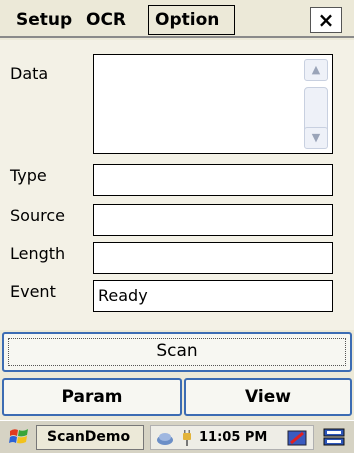 This screenshot has width=354, height=453. What do you see at coordinates (187, 20) in the screenshot?
I see `menu-option: Option` at bounding box center [187, 20].